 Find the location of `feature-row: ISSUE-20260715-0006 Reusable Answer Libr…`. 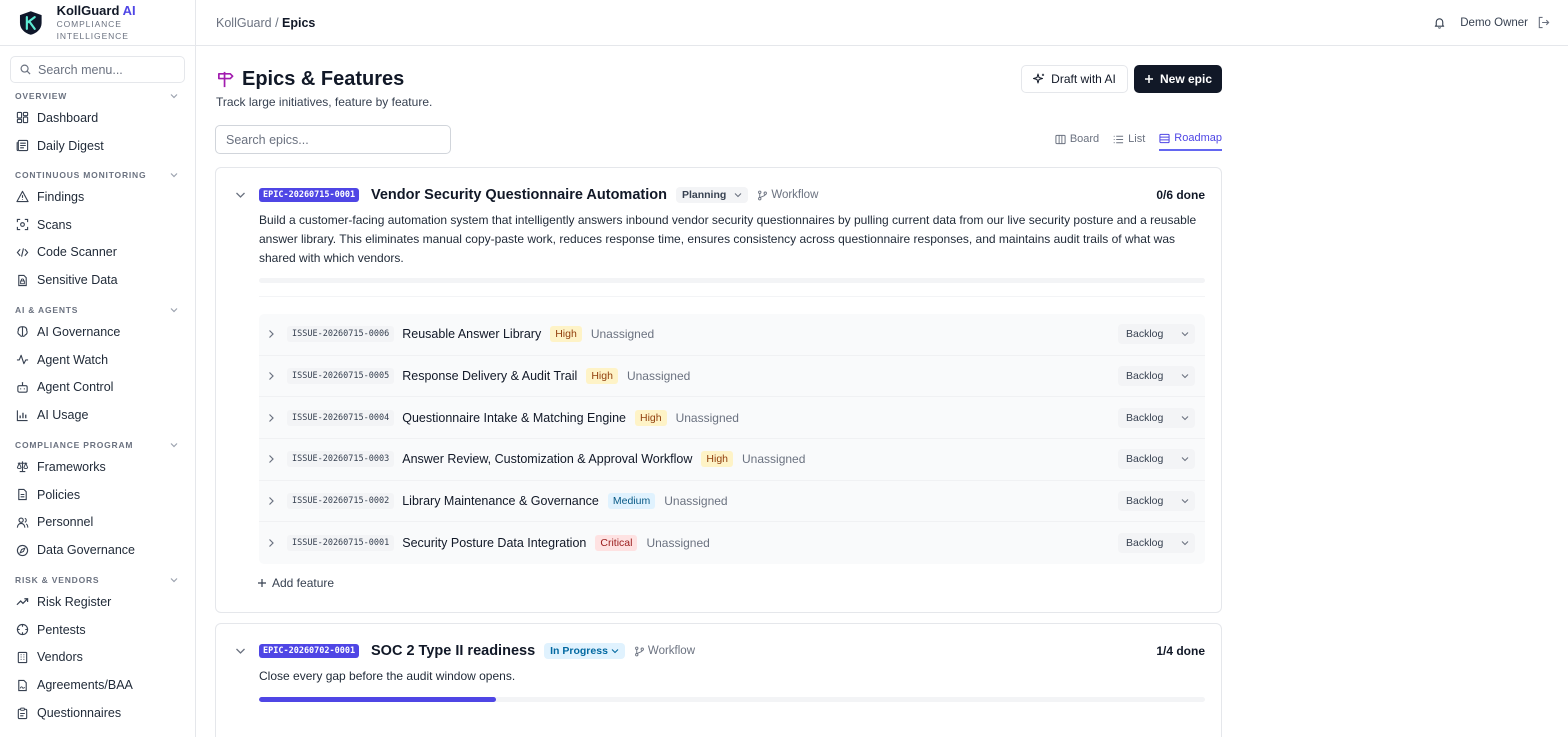

feature-row: ISSUE-20260715-0006 Reusable Answer Libr… is located at coordinates (732, 335).